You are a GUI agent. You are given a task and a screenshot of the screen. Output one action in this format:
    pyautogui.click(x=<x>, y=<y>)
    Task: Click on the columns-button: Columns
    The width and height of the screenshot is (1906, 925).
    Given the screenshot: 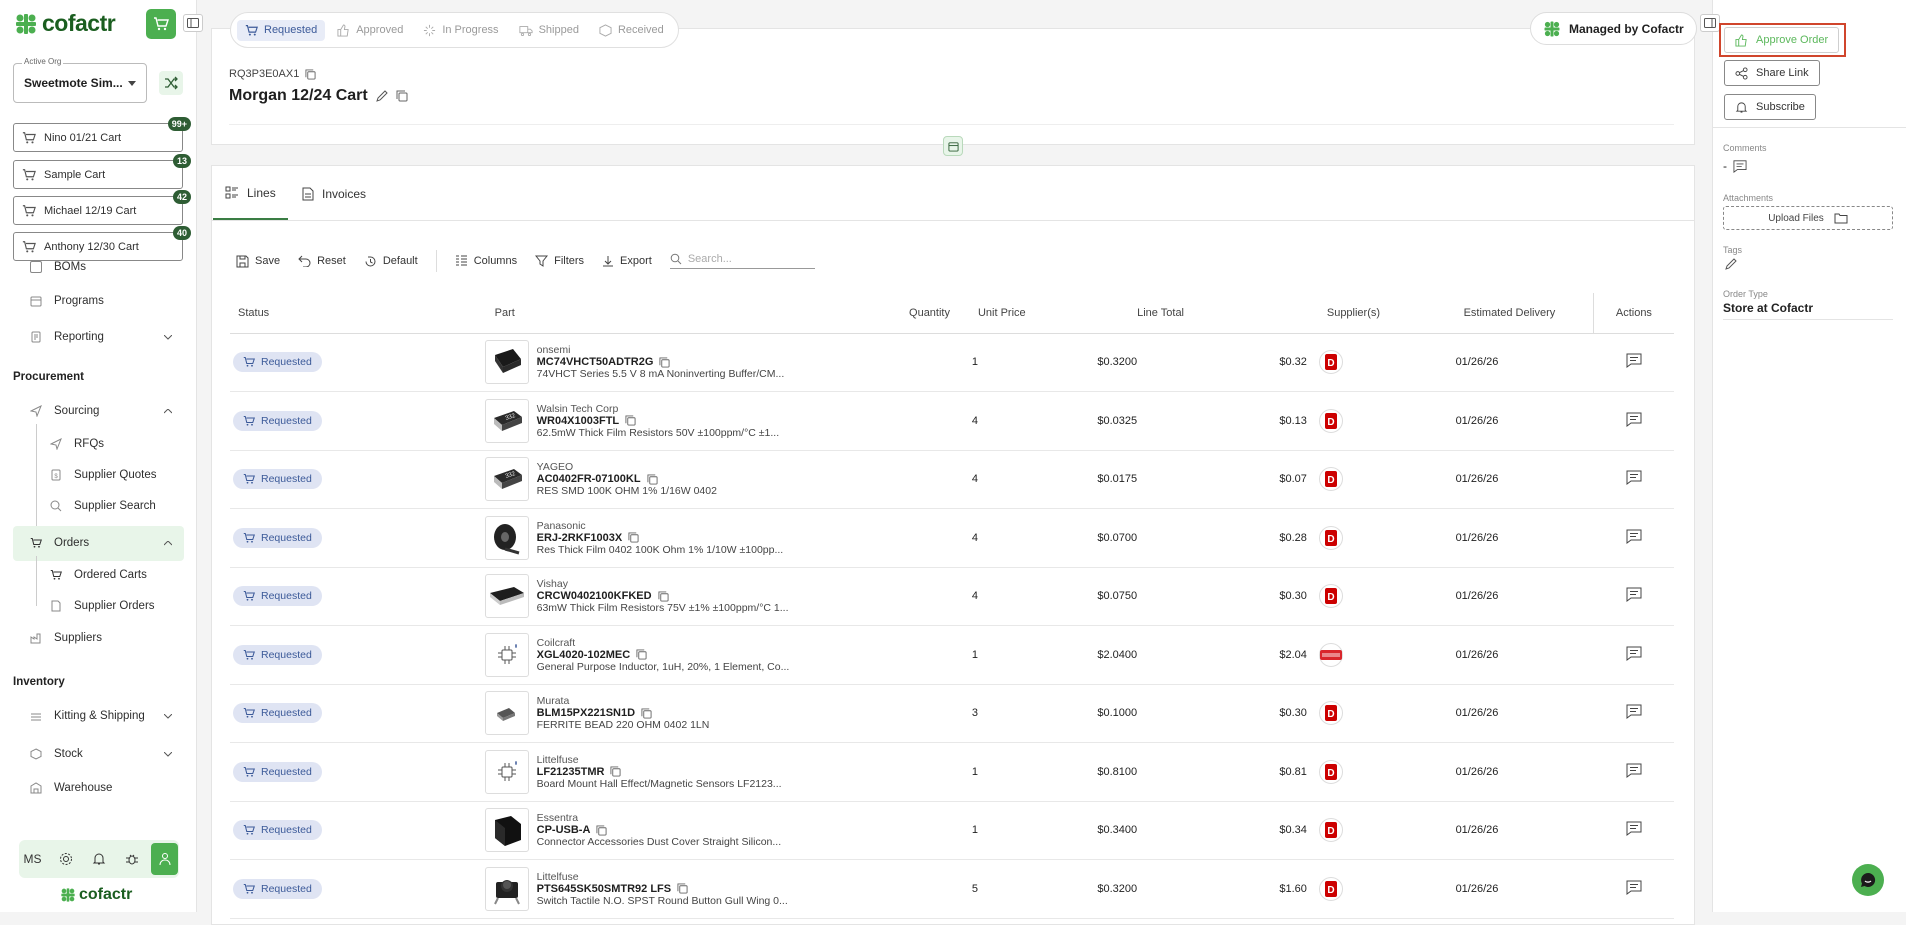 What is the action you would take?
    pyautogui.click(x=486, y=261)
    